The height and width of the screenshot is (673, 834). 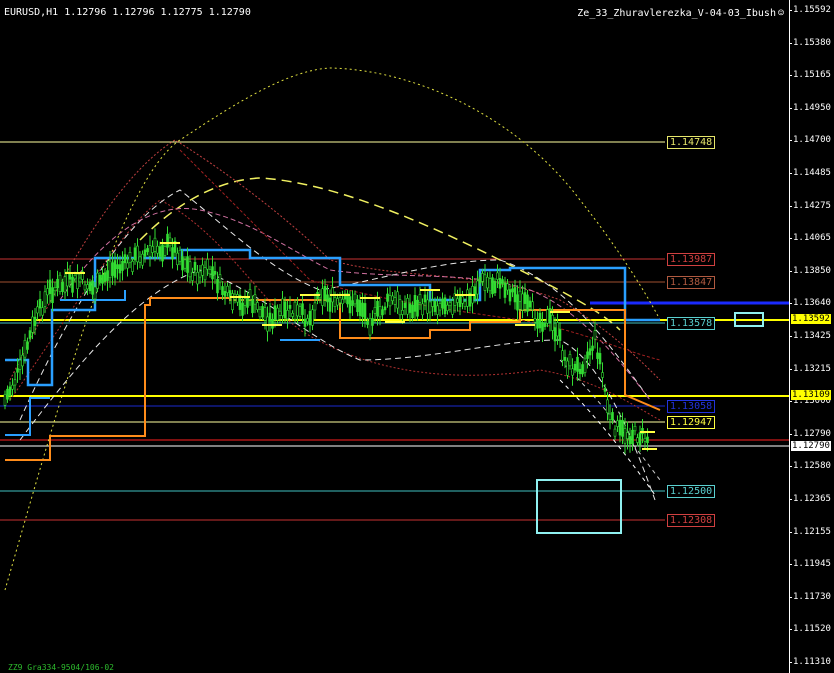 I want to click on price-axis-tick: 1.12790, so click(x=812, y=433).